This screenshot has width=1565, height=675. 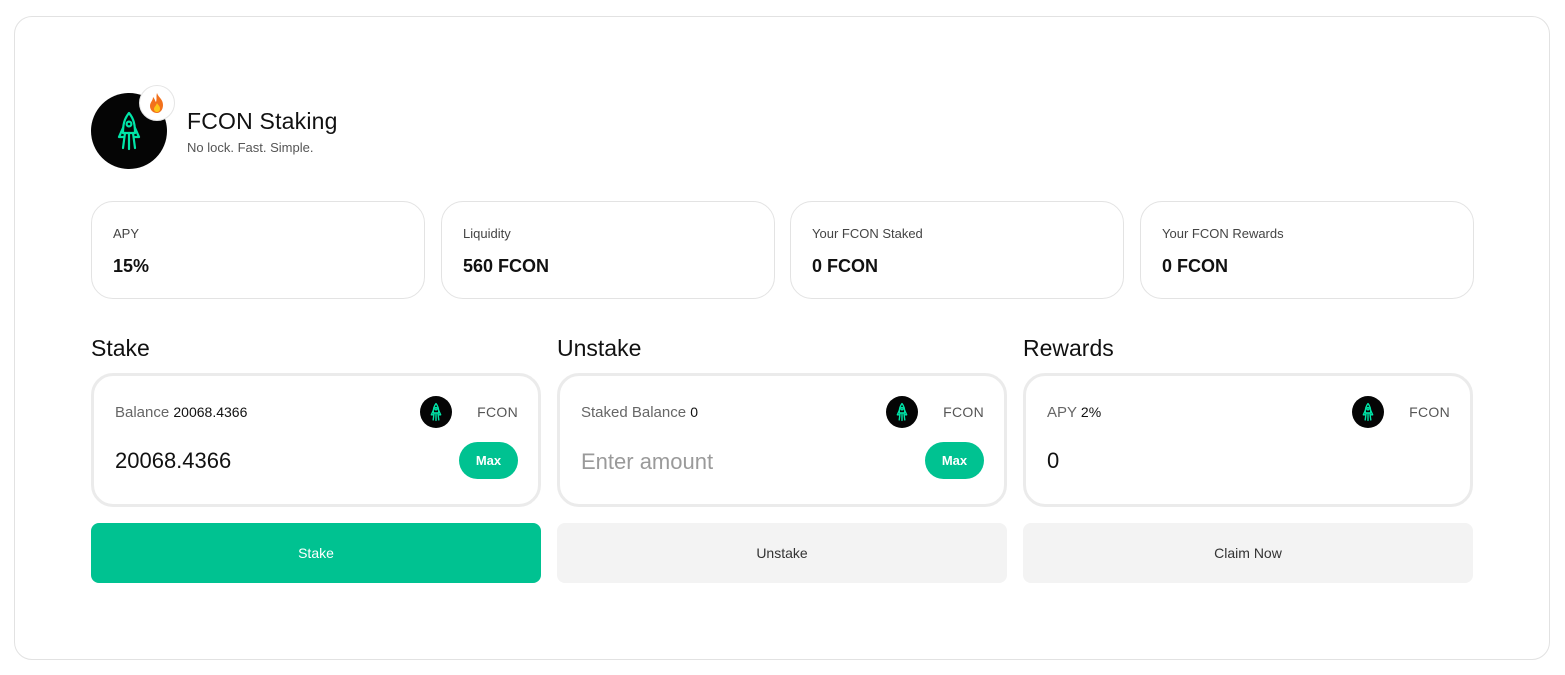 I want to click on page-subtitle: No lock. Fast. Simple., so click(x=250, y=147).